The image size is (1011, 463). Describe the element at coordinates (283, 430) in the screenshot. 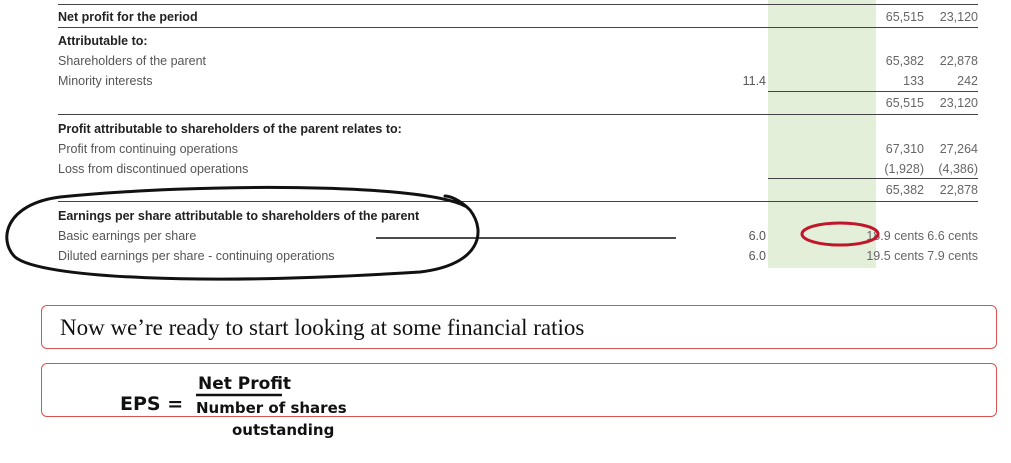

I see `eps-denominator-line2: outstanding` at that location.